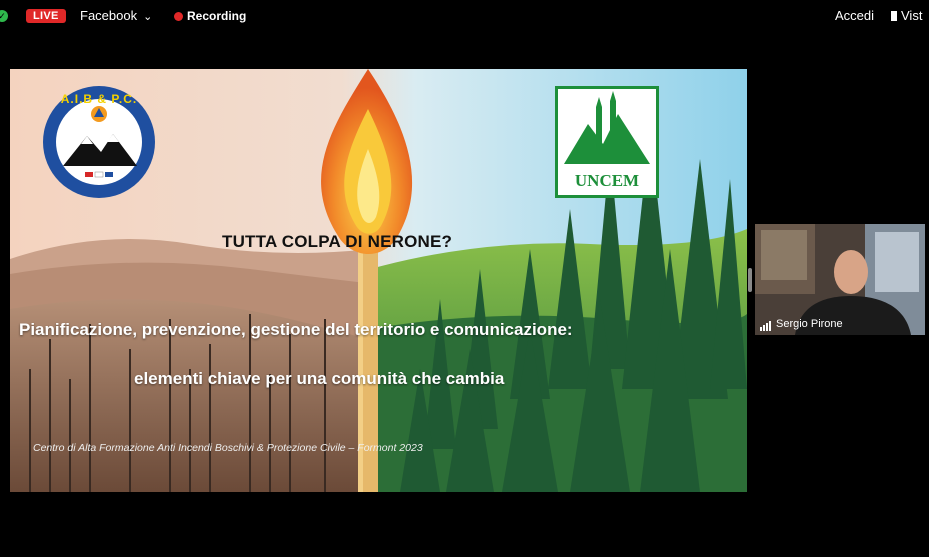  I want to click on participant-name: Sergio Pirone, so click(809, 324).